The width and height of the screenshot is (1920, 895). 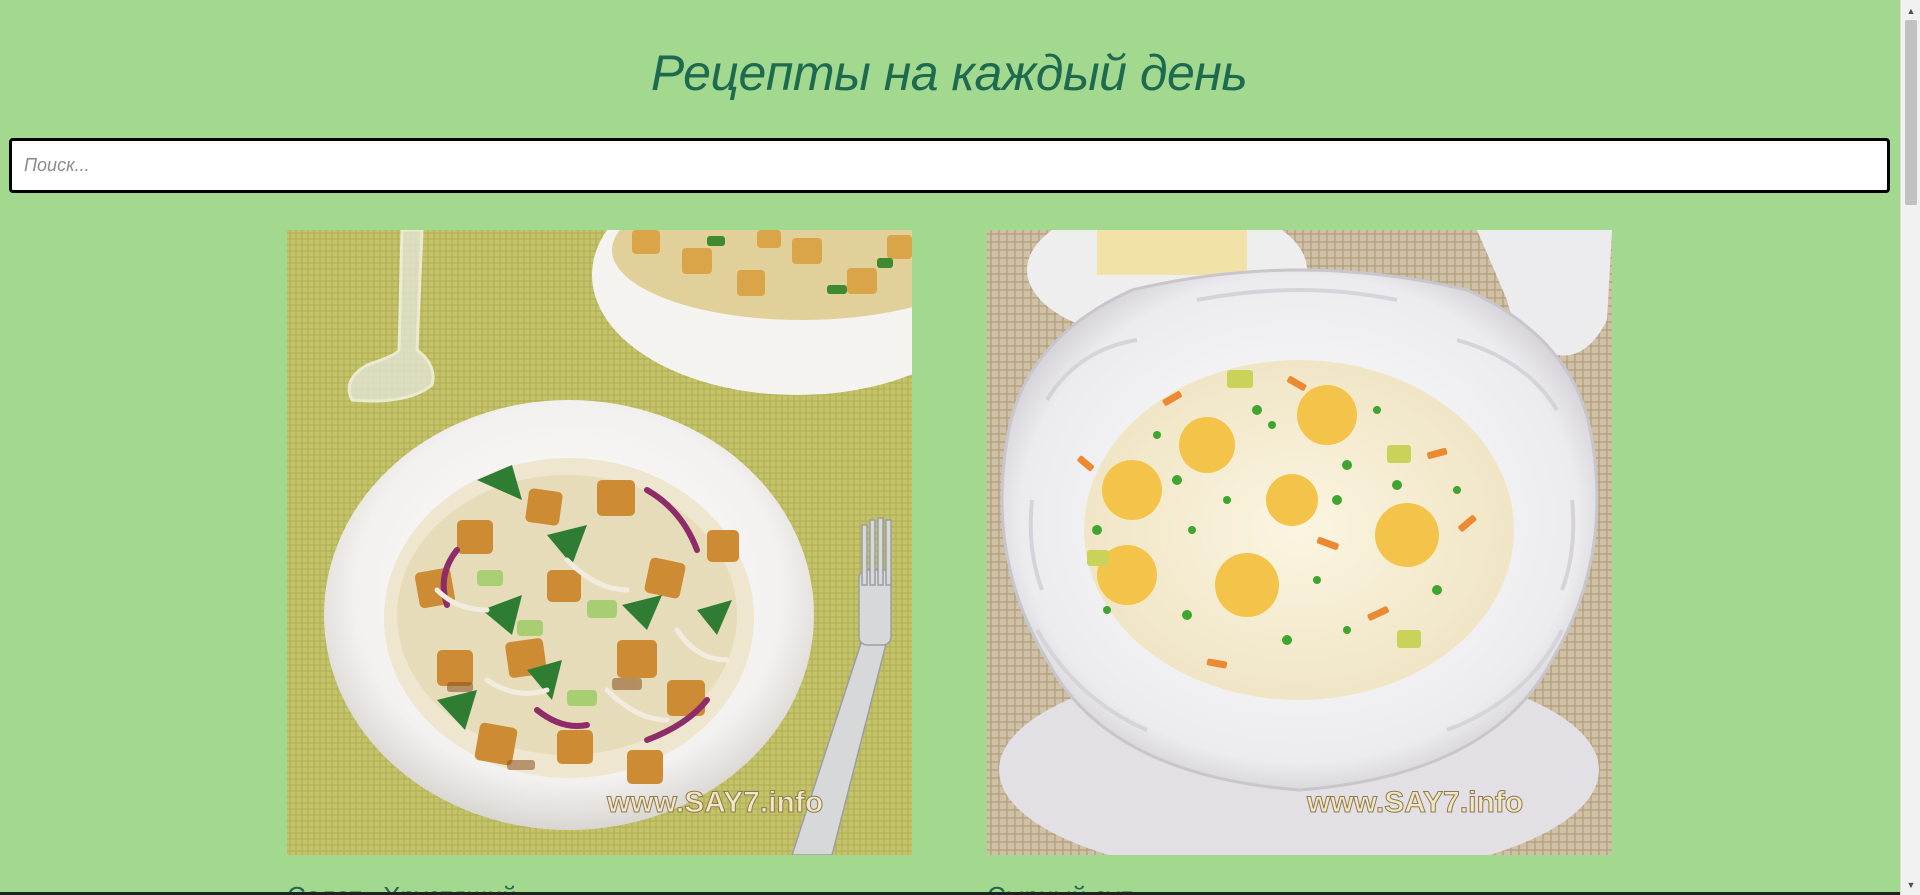 What do you see at coordinates (1910, 884) in the screenshot?
I see `scroll-down-arrow-icon: ▼` at bounding box center [1910, 884].